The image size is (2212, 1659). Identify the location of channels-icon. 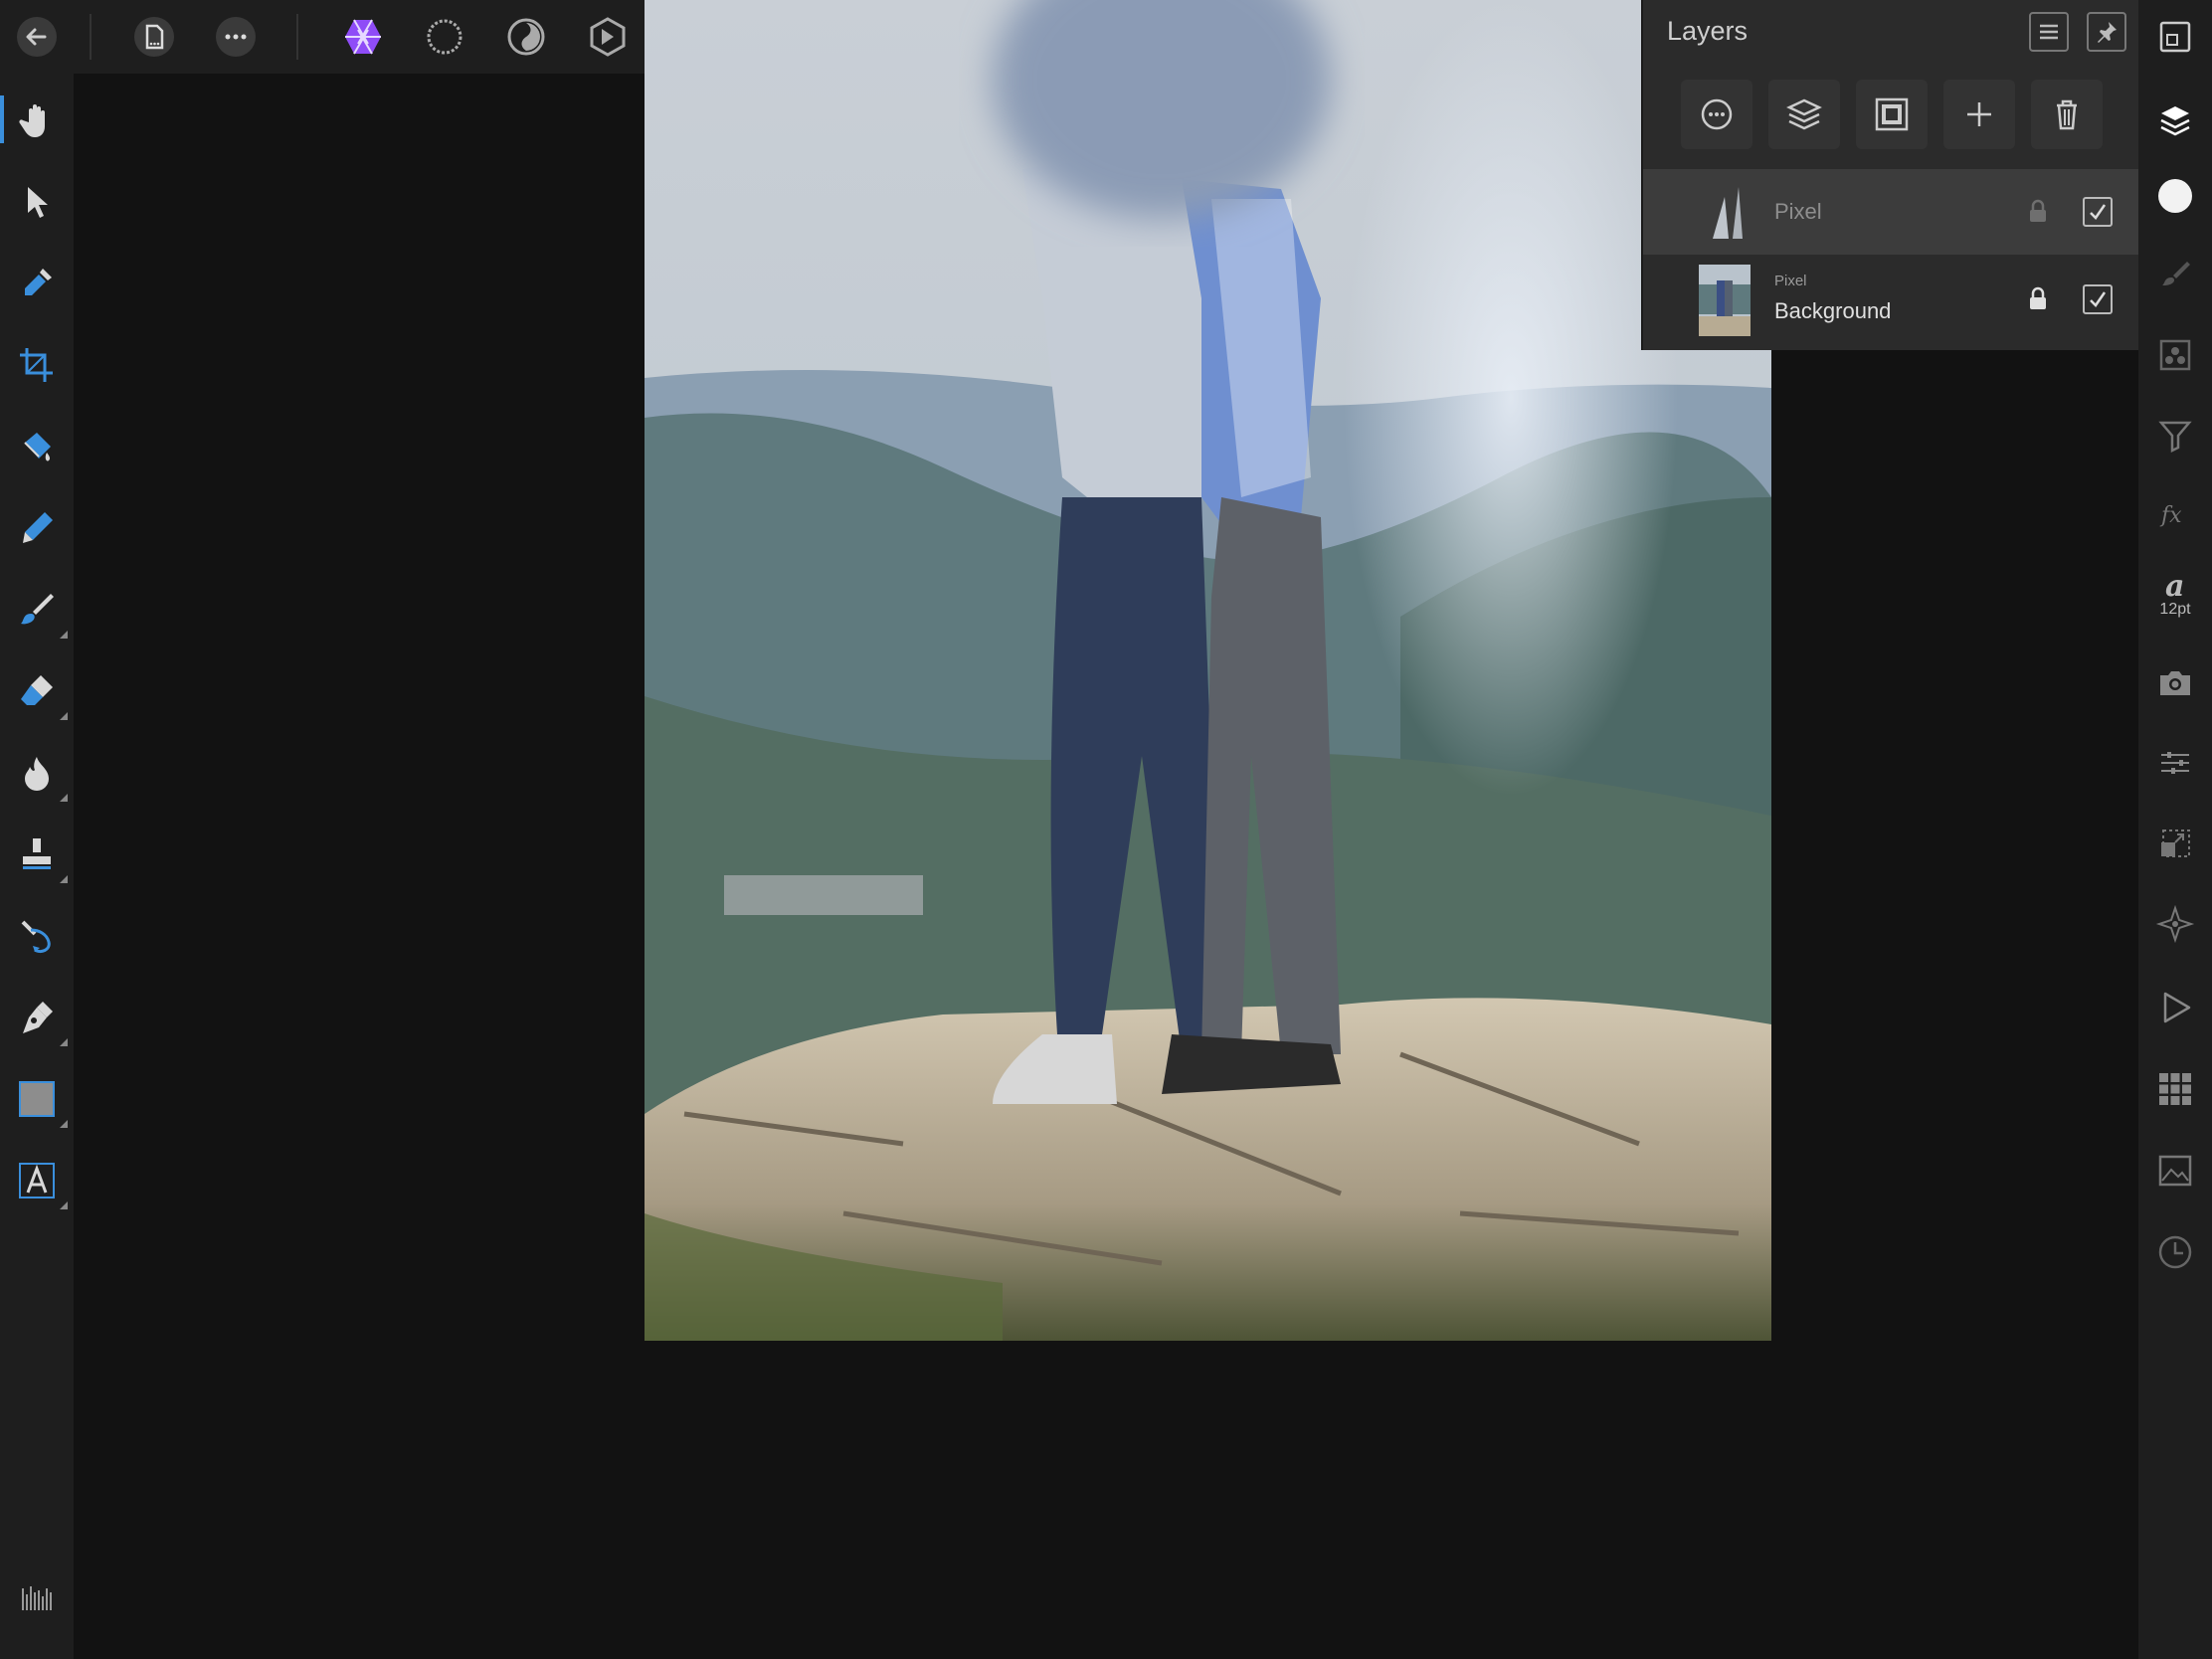
(2175, 355).